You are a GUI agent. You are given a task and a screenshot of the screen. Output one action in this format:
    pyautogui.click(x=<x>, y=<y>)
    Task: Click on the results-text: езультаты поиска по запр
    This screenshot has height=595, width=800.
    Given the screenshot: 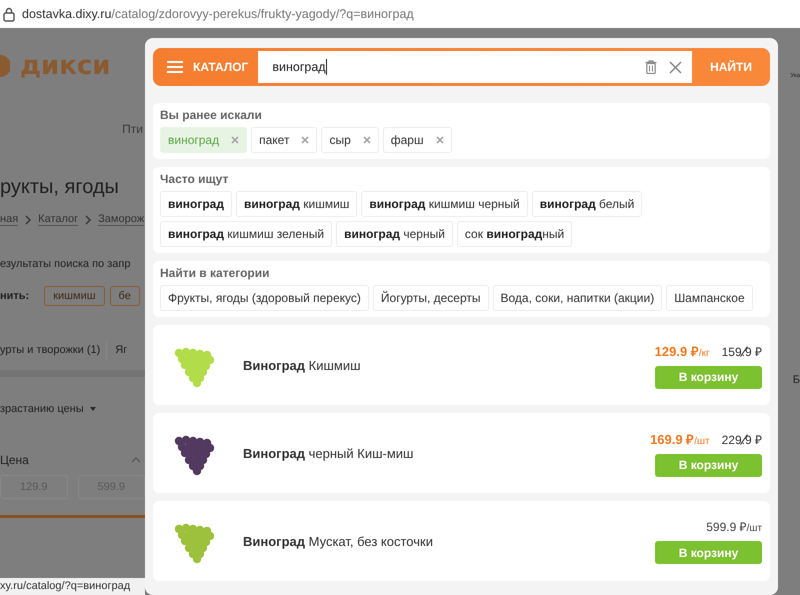 What is the action you would take?
    pyautogui.click(x=66, y=264)
    